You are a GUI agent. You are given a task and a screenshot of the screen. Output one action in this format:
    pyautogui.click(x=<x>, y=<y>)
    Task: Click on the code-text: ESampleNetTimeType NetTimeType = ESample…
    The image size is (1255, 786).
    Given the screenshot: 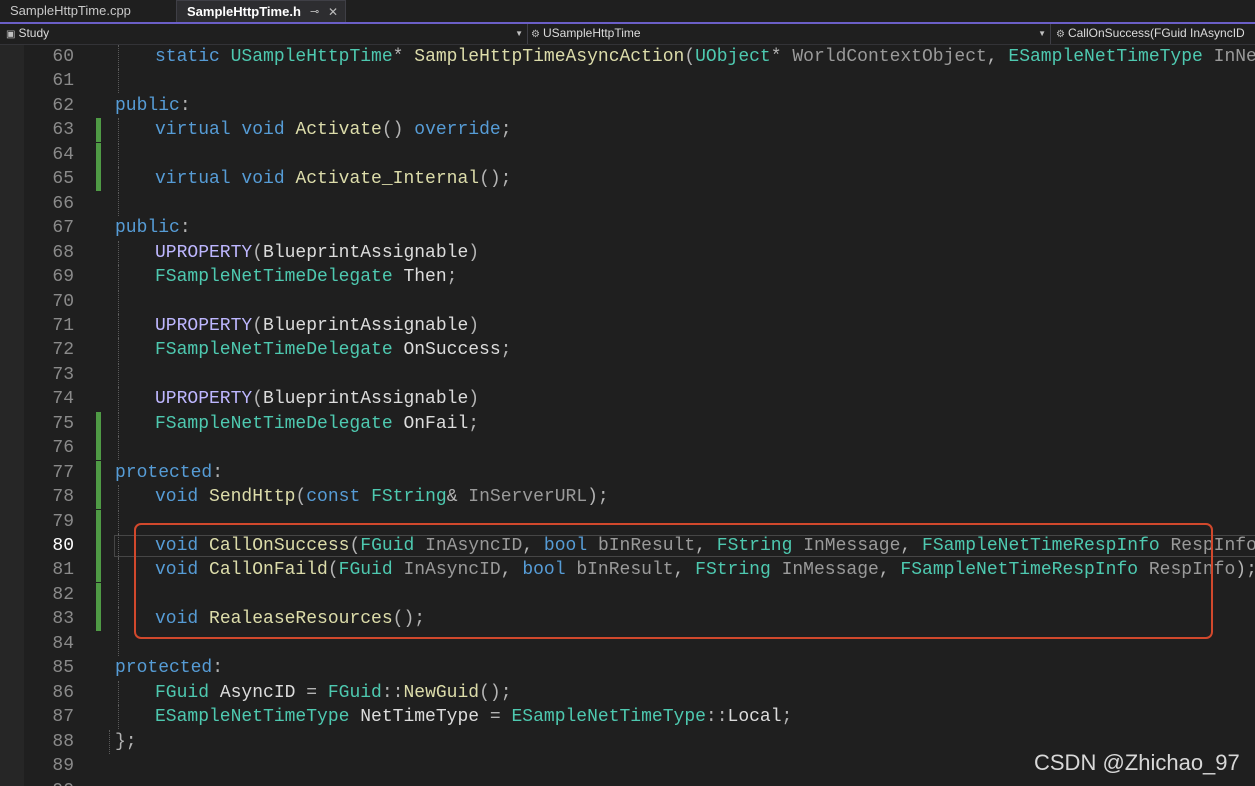 What is the action you would take?
    pyautogui.click(x=473, y=717)
    